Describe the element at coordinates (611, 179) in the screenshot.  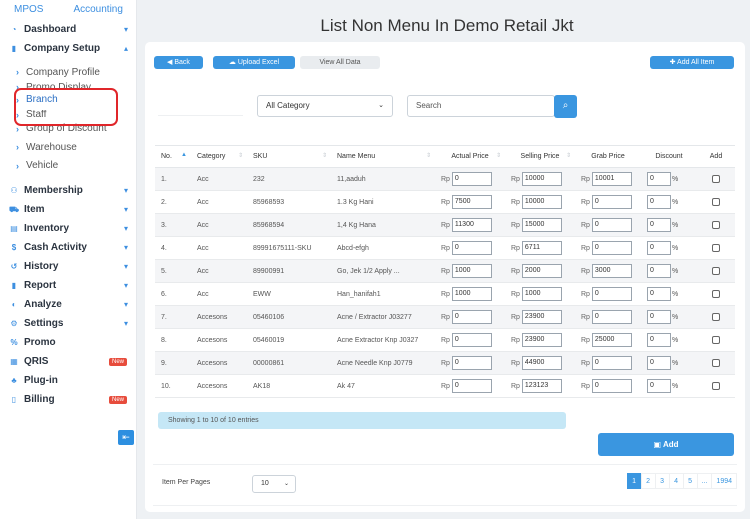
I see `grab-price-input: 10001` at that location.